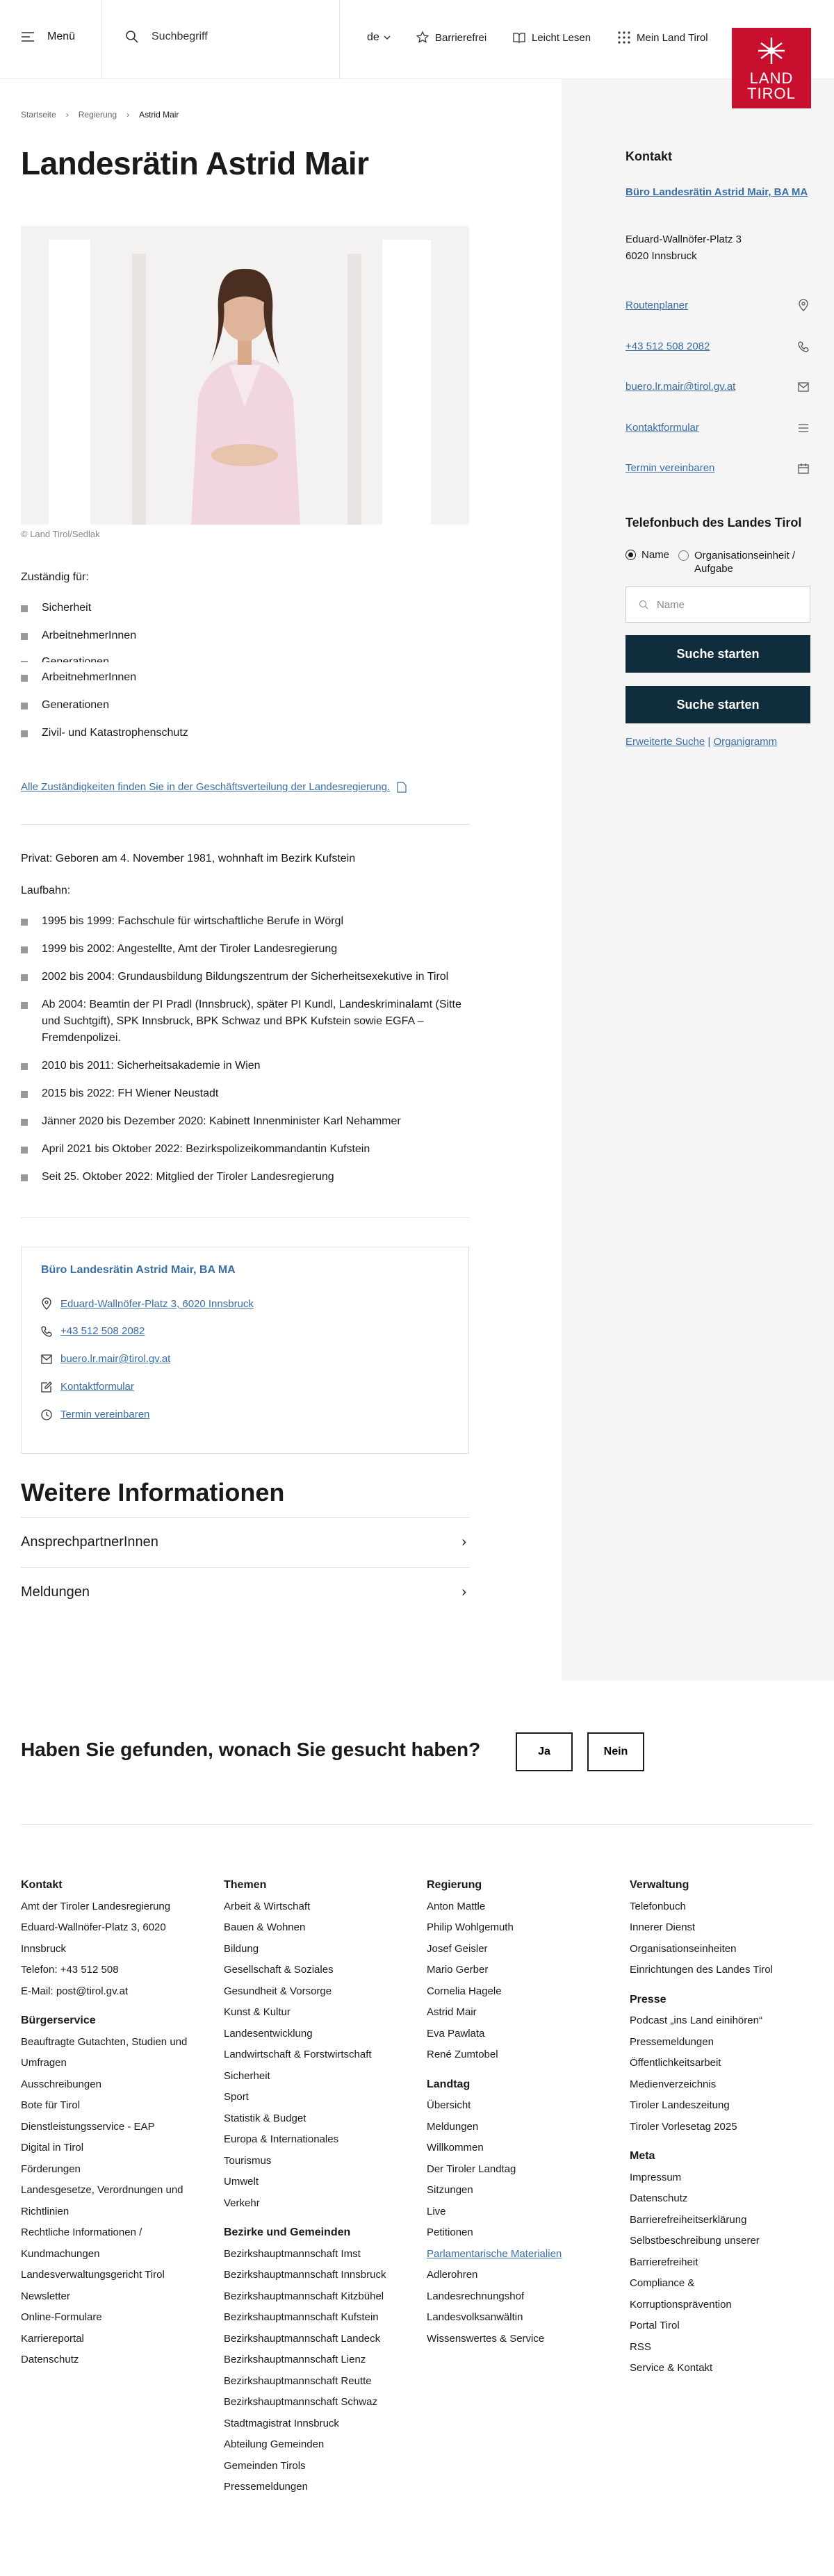 The height and width of the screenshot is (2576, 834). I want to click on sidebar-form: Kontaktformular, so click(717, 428).